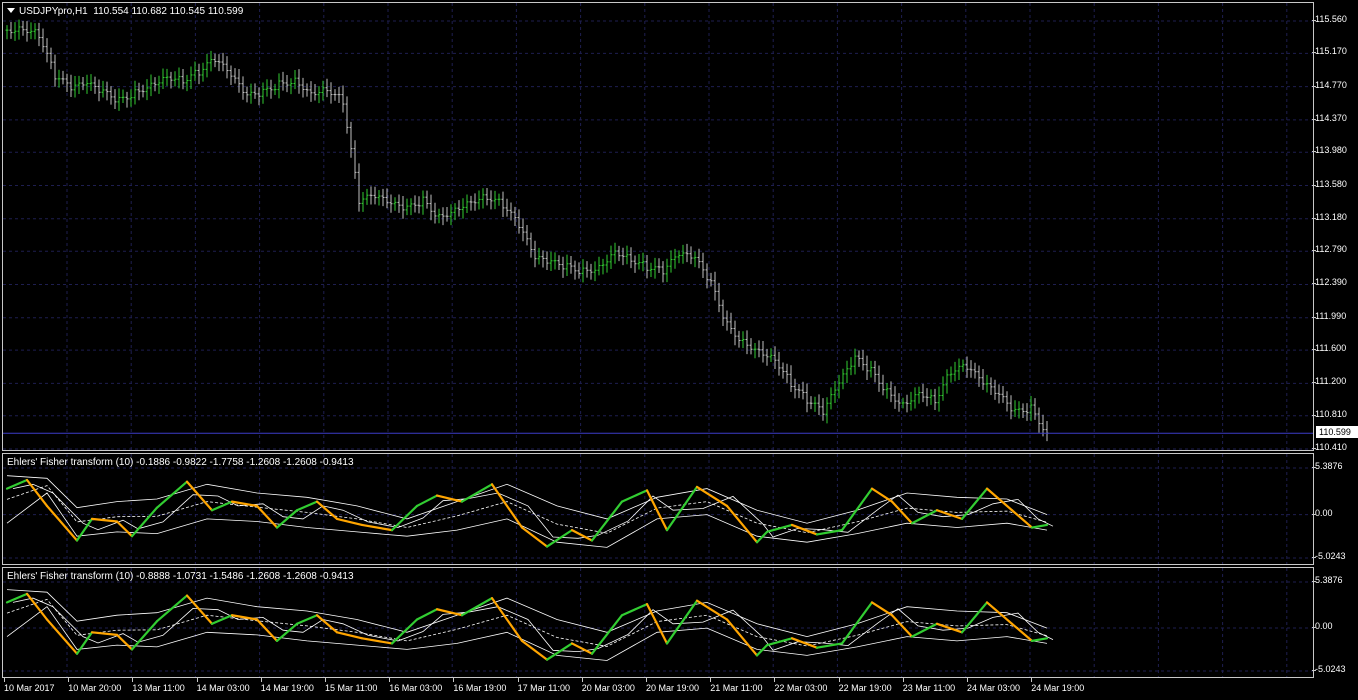 The width and height of the screenshot is (1358, 700). Describe the element at coordinates (29, 688) in the screenshot. I see `time-label: 10 Mar 2017` at that location.